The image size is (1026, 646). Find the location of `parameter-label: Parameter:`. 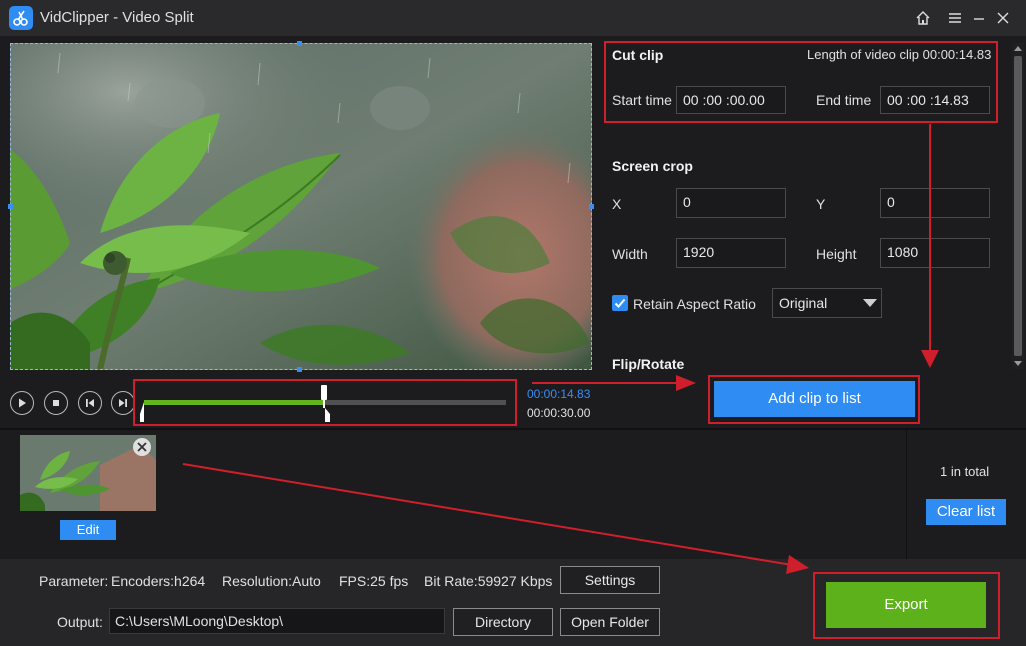

parameter-label: Parameter: is located at coordinates (74, 581).